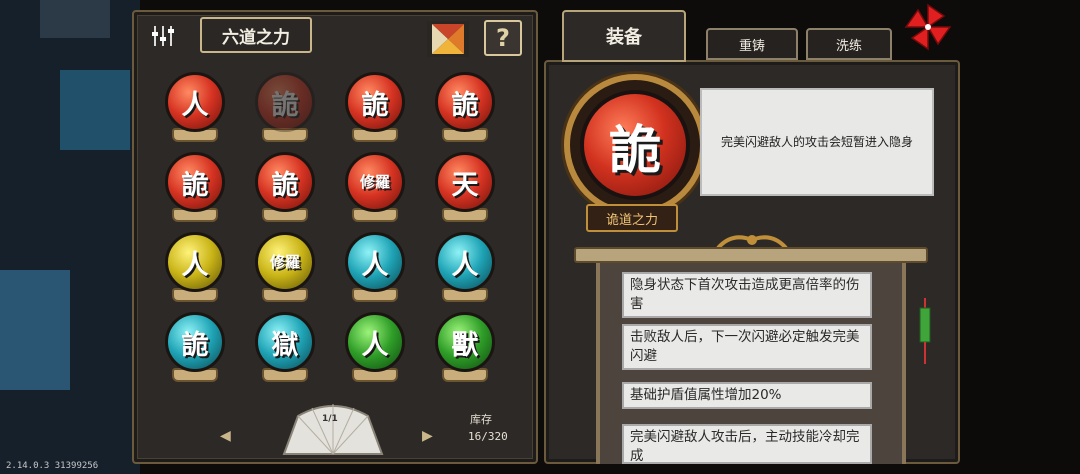 The image size is (1080, 474). I want to click on help-button: ?, so click(503, 38).